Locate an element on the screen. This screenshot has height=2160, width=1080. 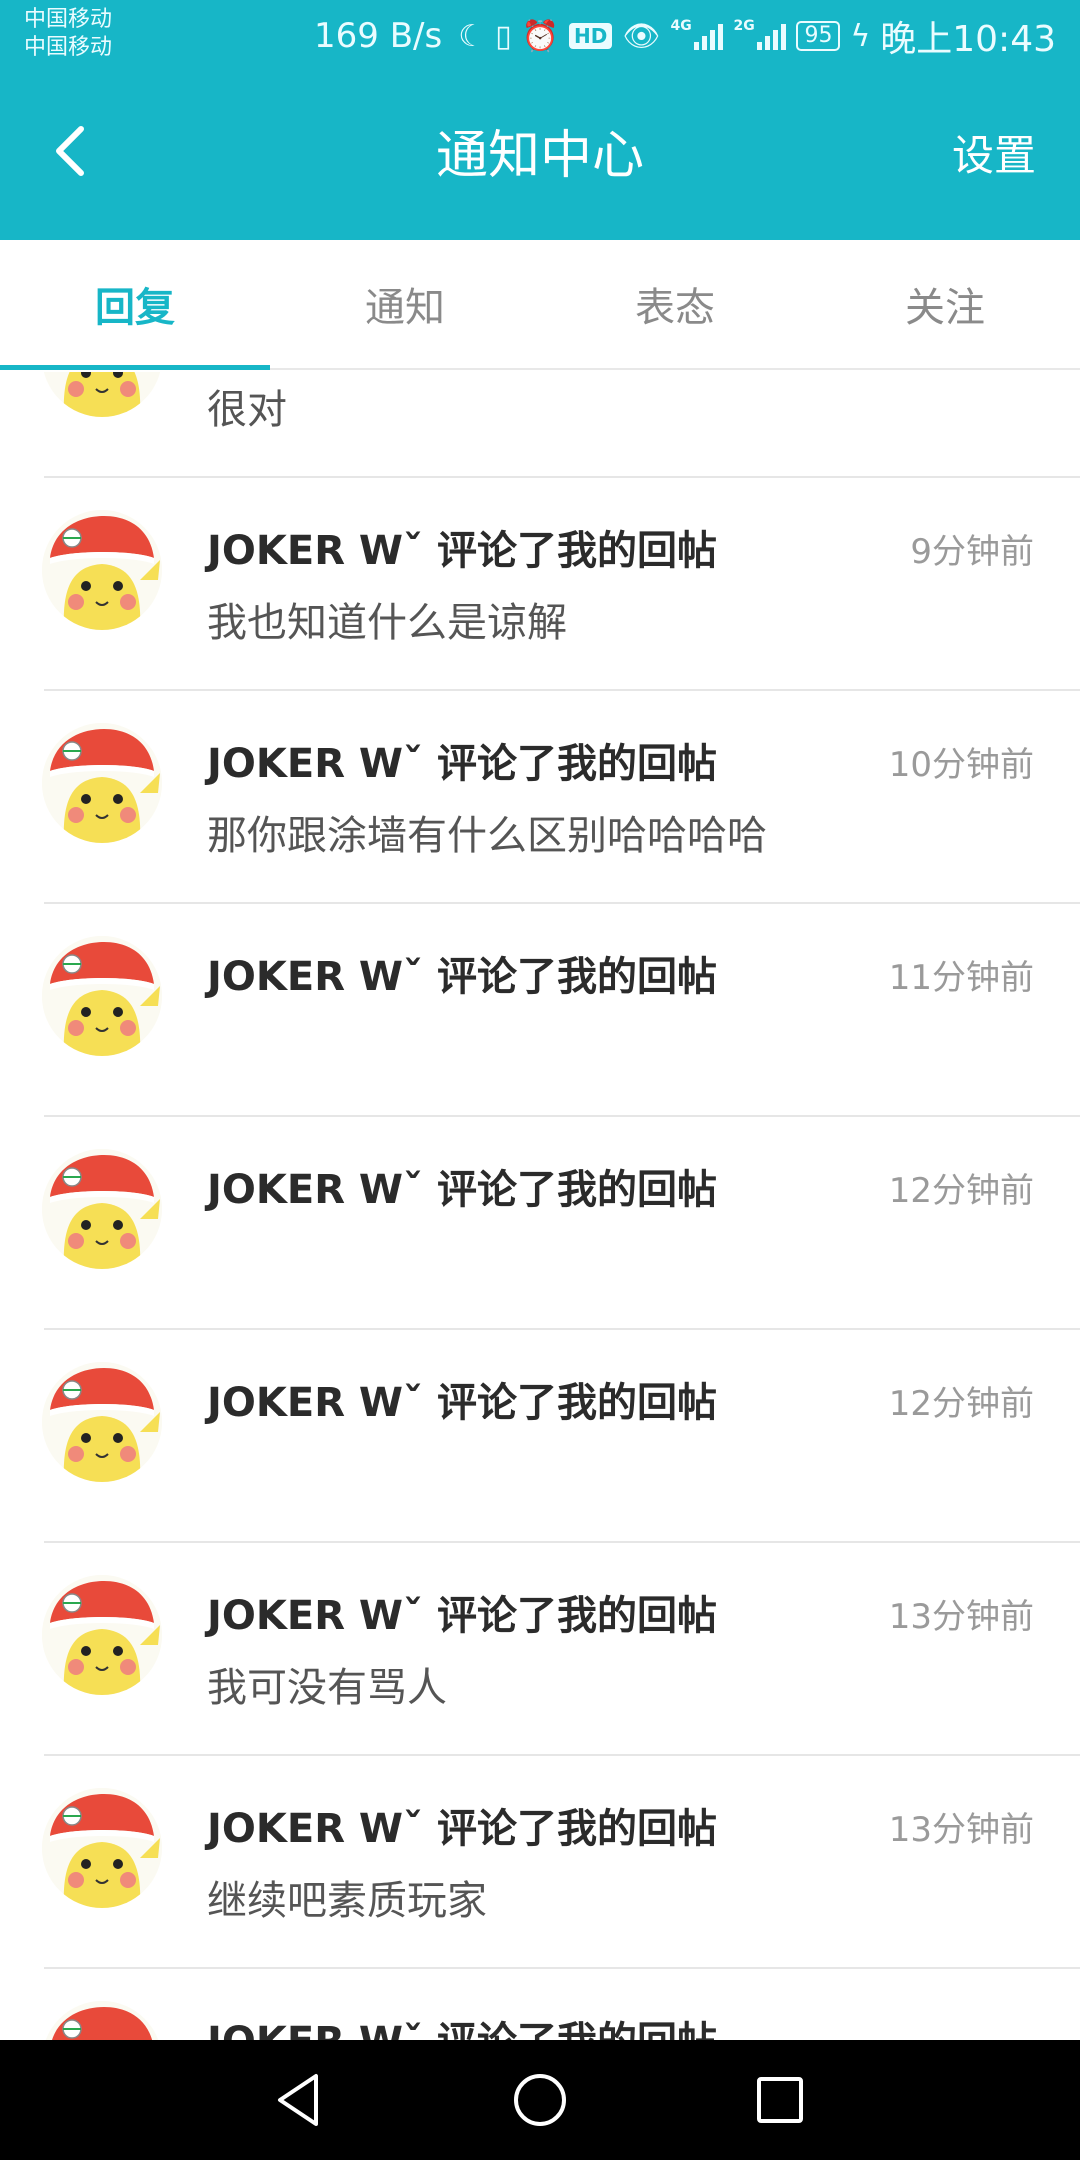
signal-4g-label: 4G is located at coordinates (681, 26).